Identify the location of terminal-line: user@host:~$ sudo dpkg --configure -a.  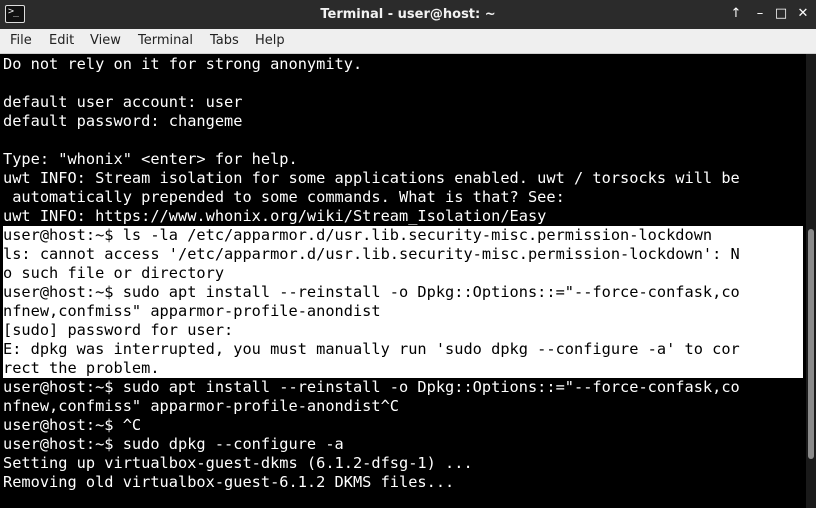
(173, 444).